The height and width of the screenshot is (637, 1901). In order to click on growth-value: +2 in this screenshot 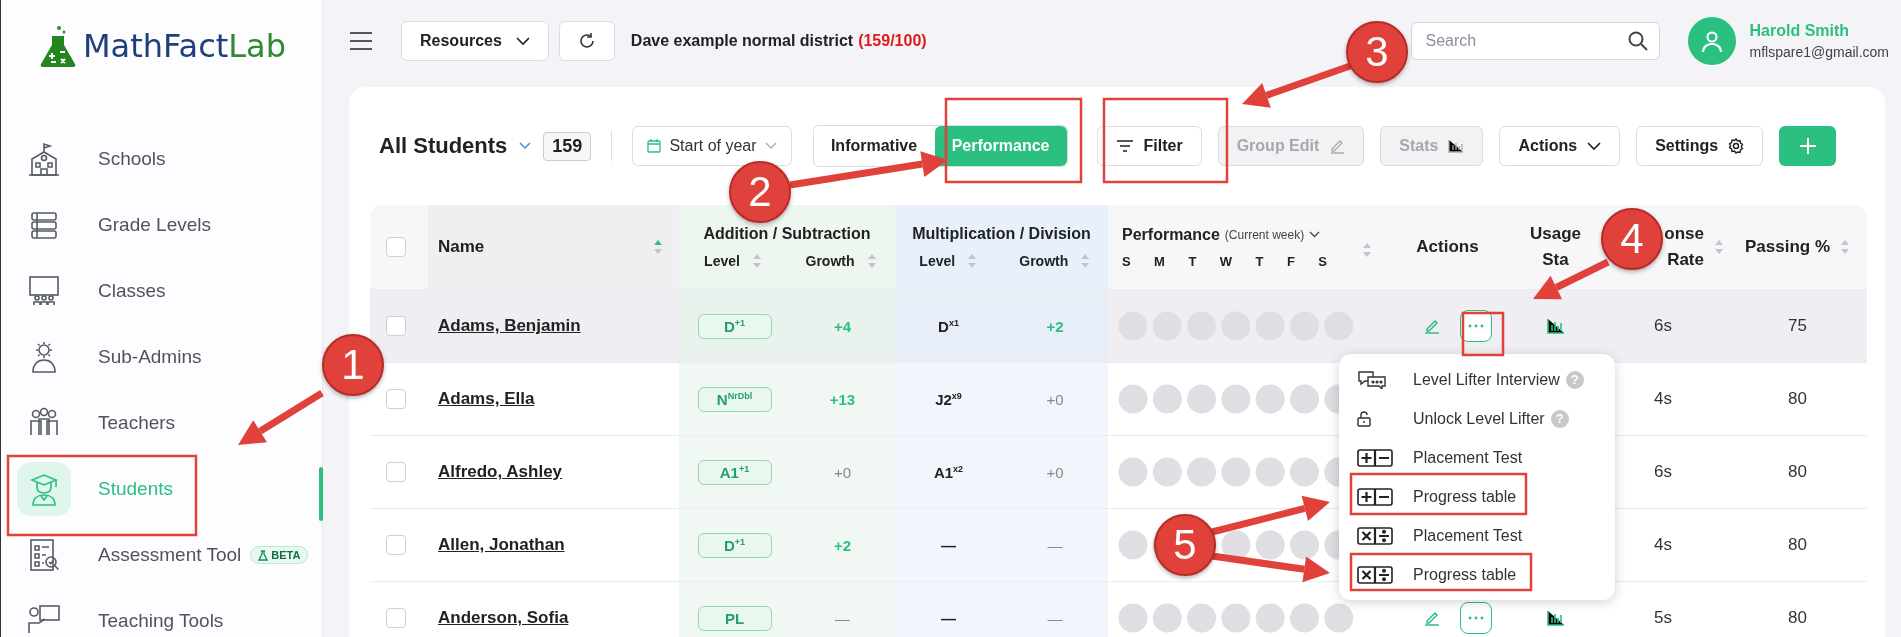, I will do `click(842, 545)`.